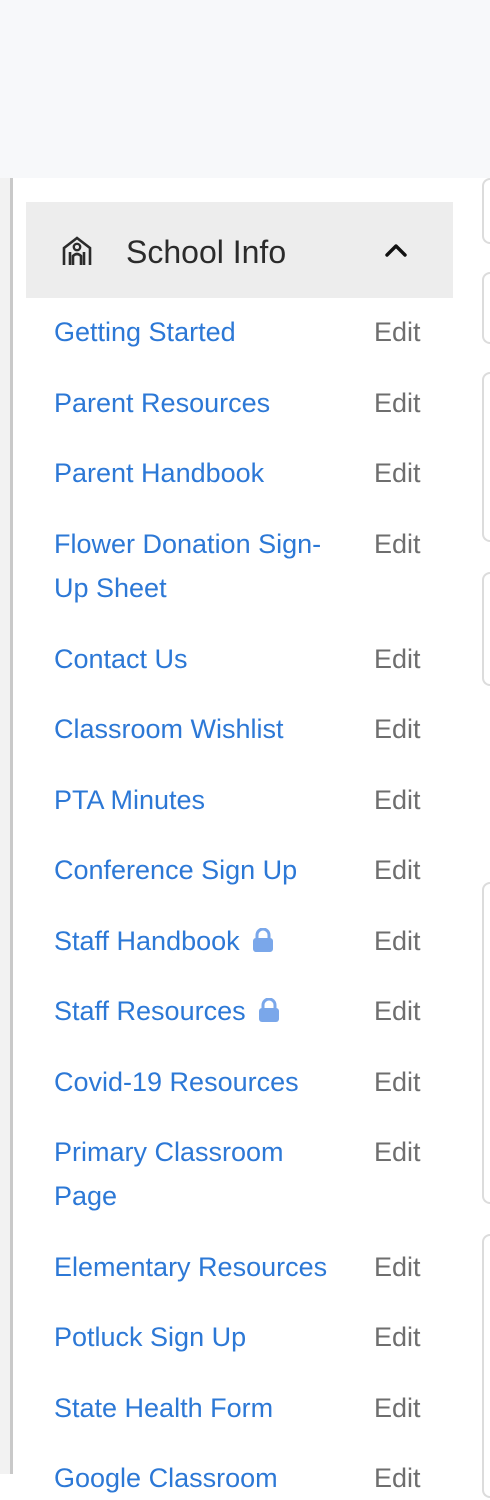  What do you see at coordinates (204, 566) in the screenshot?
I see `nav-link: Flower Donation Sign-Up Sheet` at bounding box center [204, 566].